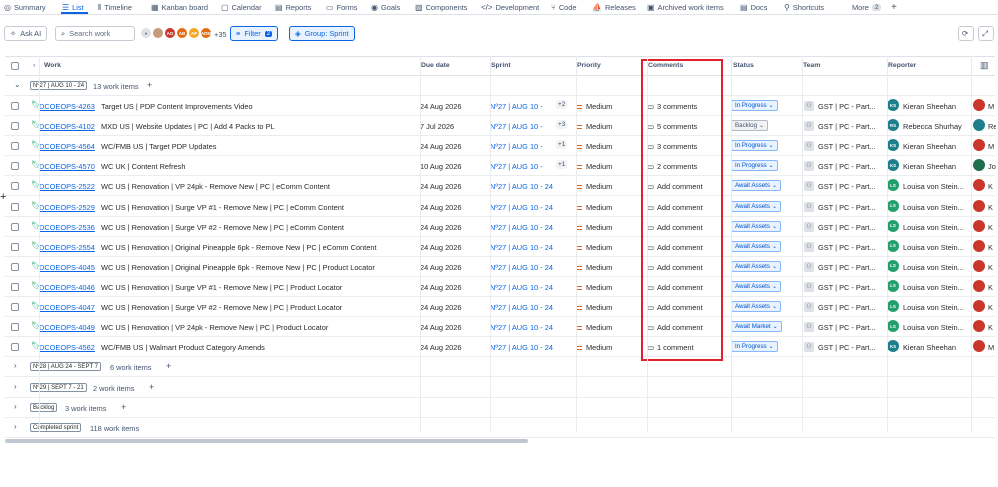 Image resolution: width=998 pixels, height=487 pixels. I want to click on tab-calendar: ▢ Calendar, so click(241, 7).